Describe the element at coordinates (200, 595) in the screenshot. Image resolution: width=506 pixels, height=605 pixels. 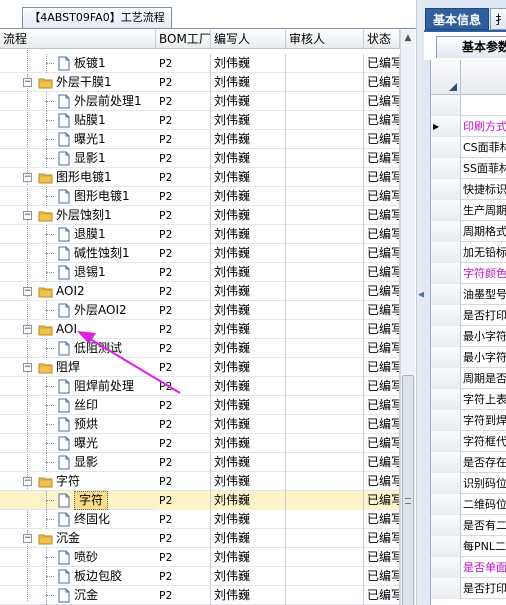
I see `table-row: 沉金 P2 刘伟巍 已编写` at that location.